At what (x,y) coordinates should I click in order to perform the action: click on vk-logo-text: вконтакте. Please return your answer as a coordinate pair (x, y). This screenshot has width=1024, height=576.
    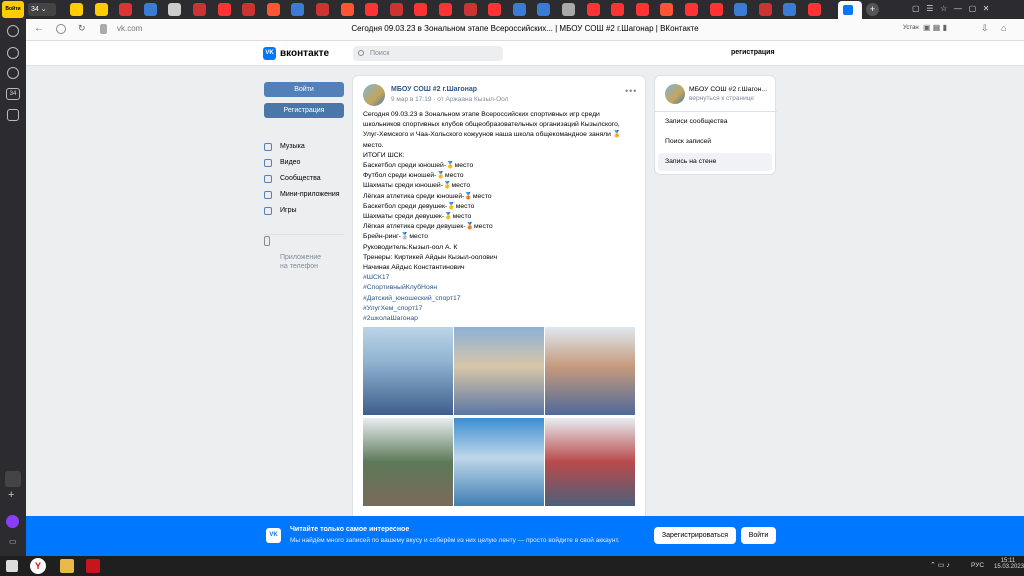
    Looking at the image, I should click on (304, 53).